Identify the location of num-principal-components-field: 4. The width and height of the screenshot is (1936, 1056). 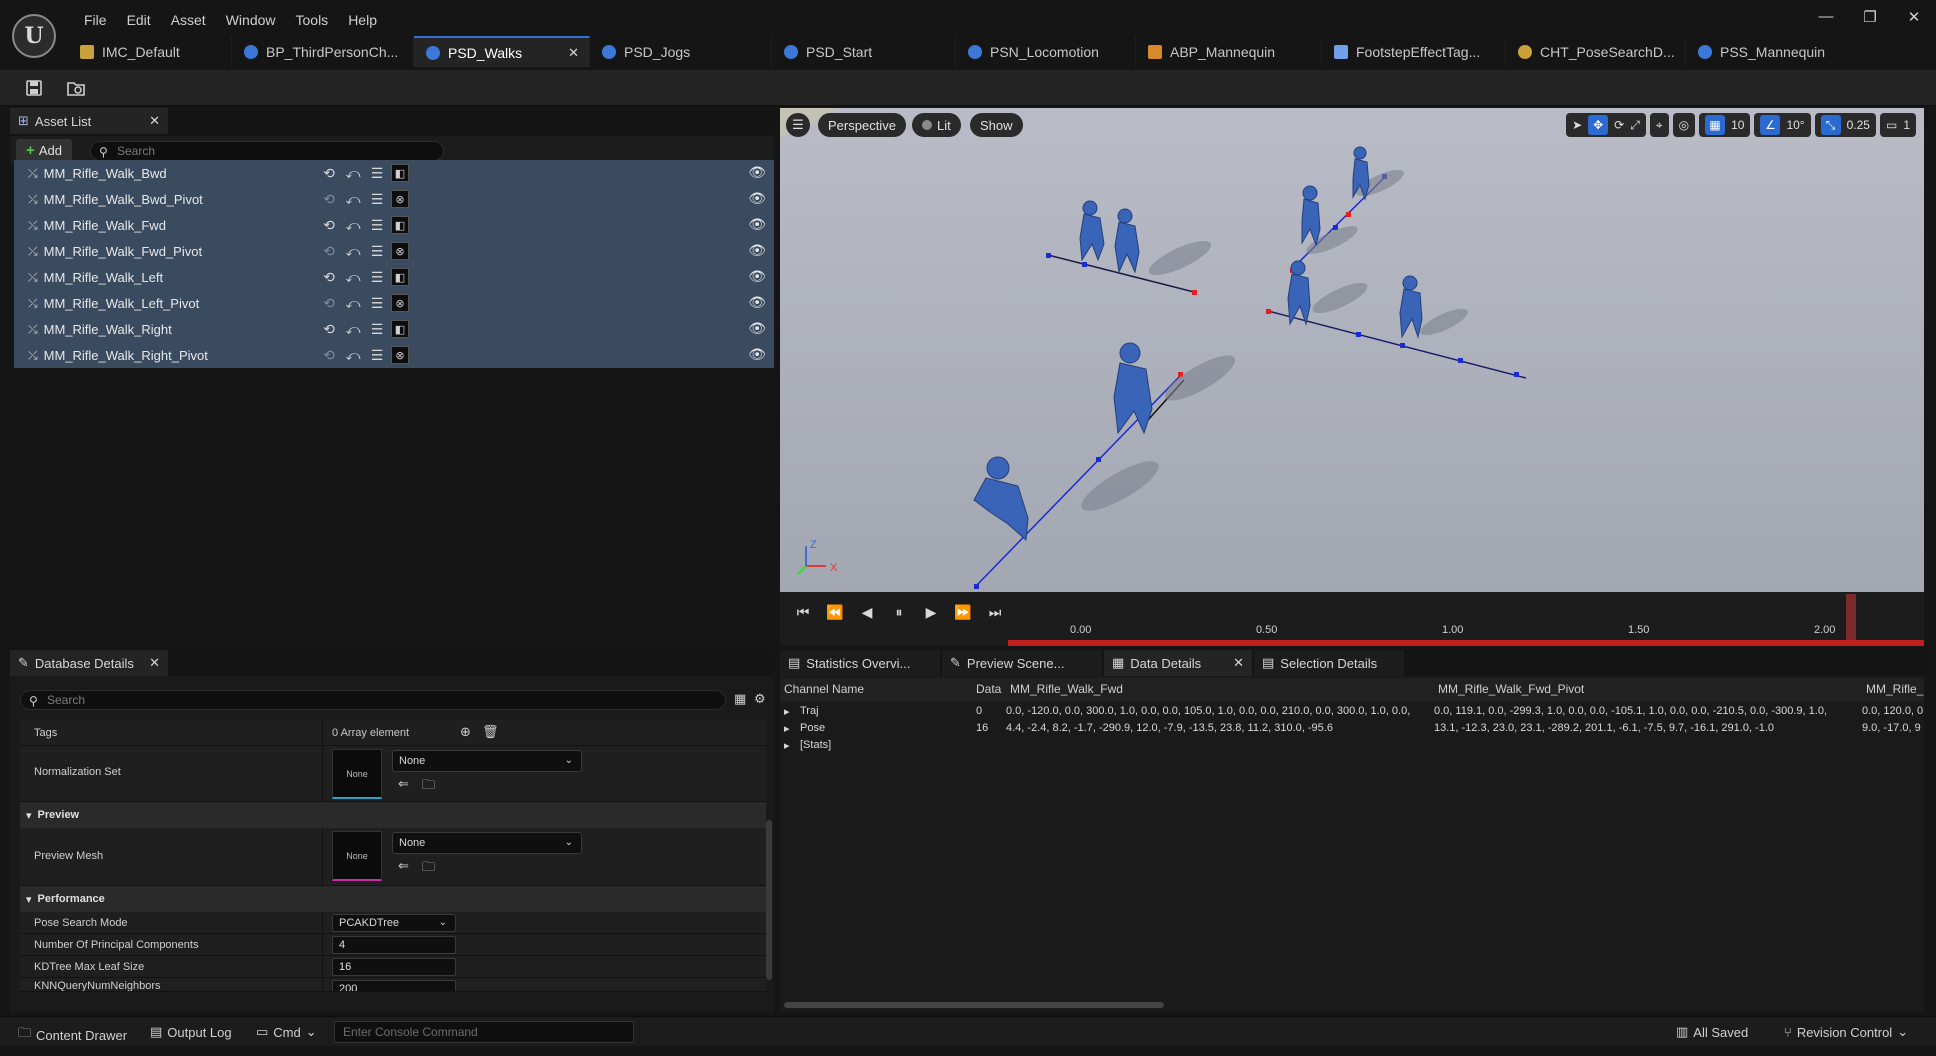
(394, 945).